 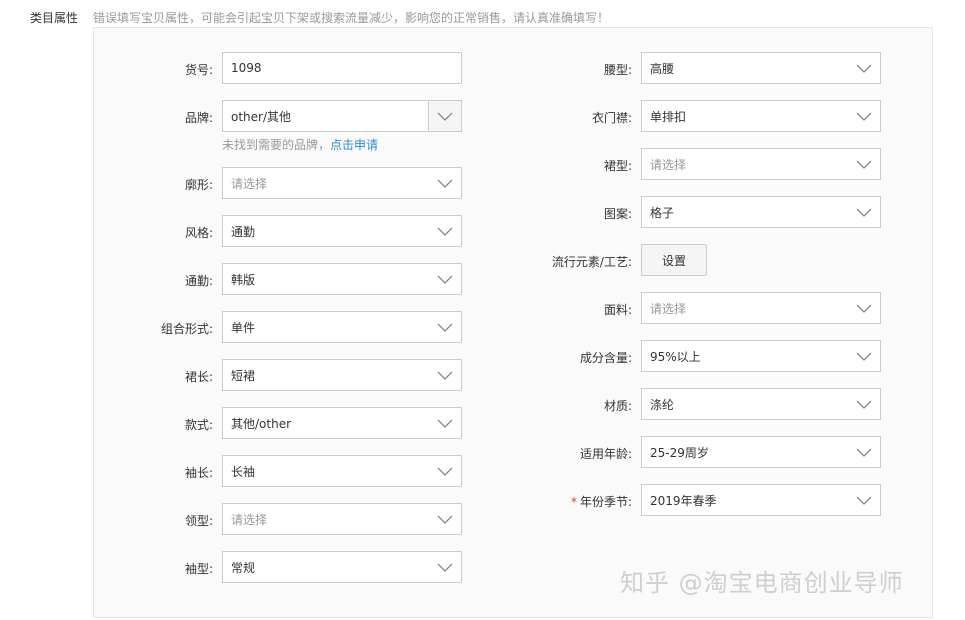 What do you see at coordinates (186, 329) in the screenshot?
I see `field-label-text: 组合形式:` at bounding box center [186, 329].